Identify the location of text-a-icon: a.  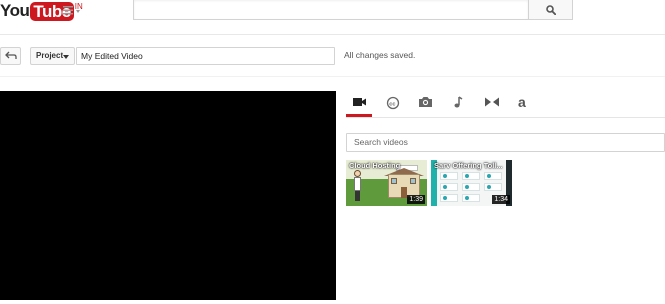
(522, 102).